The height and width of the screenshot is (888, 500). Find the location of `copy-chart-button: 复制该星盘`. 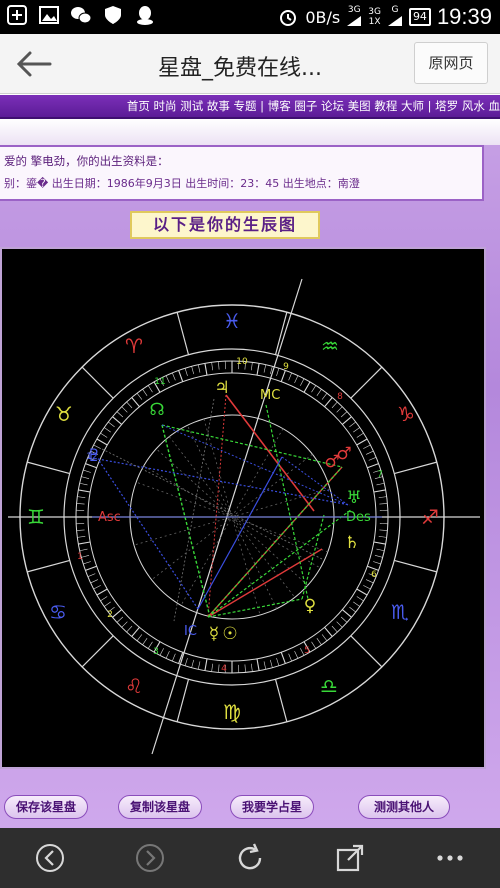

copy-chart-button: 复制该星盘 is located at coordinates (160, 807).